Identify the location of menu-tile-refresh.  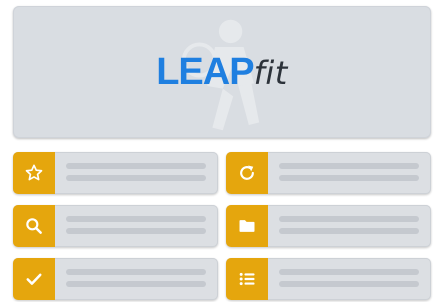
(328, 173).